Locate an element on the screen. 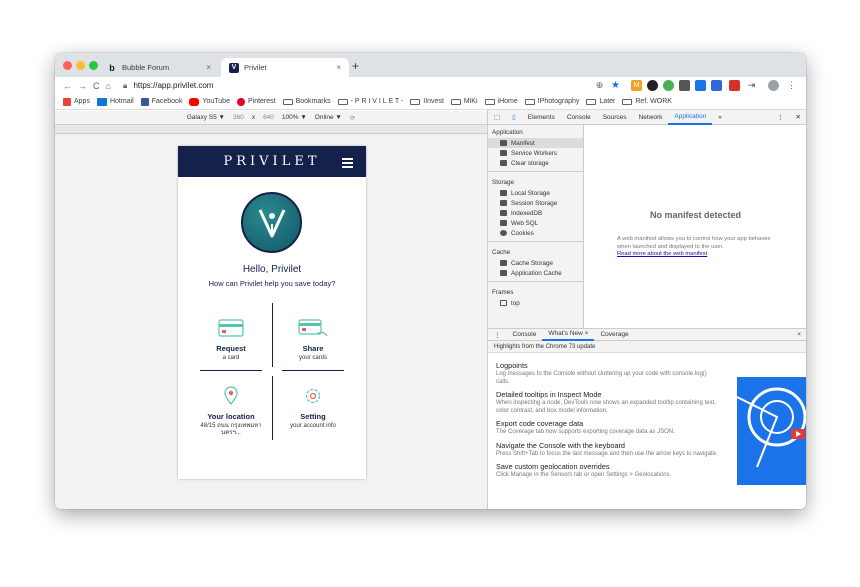  bookmark-folder: Bookmarks is located at coordinates (306, 101).